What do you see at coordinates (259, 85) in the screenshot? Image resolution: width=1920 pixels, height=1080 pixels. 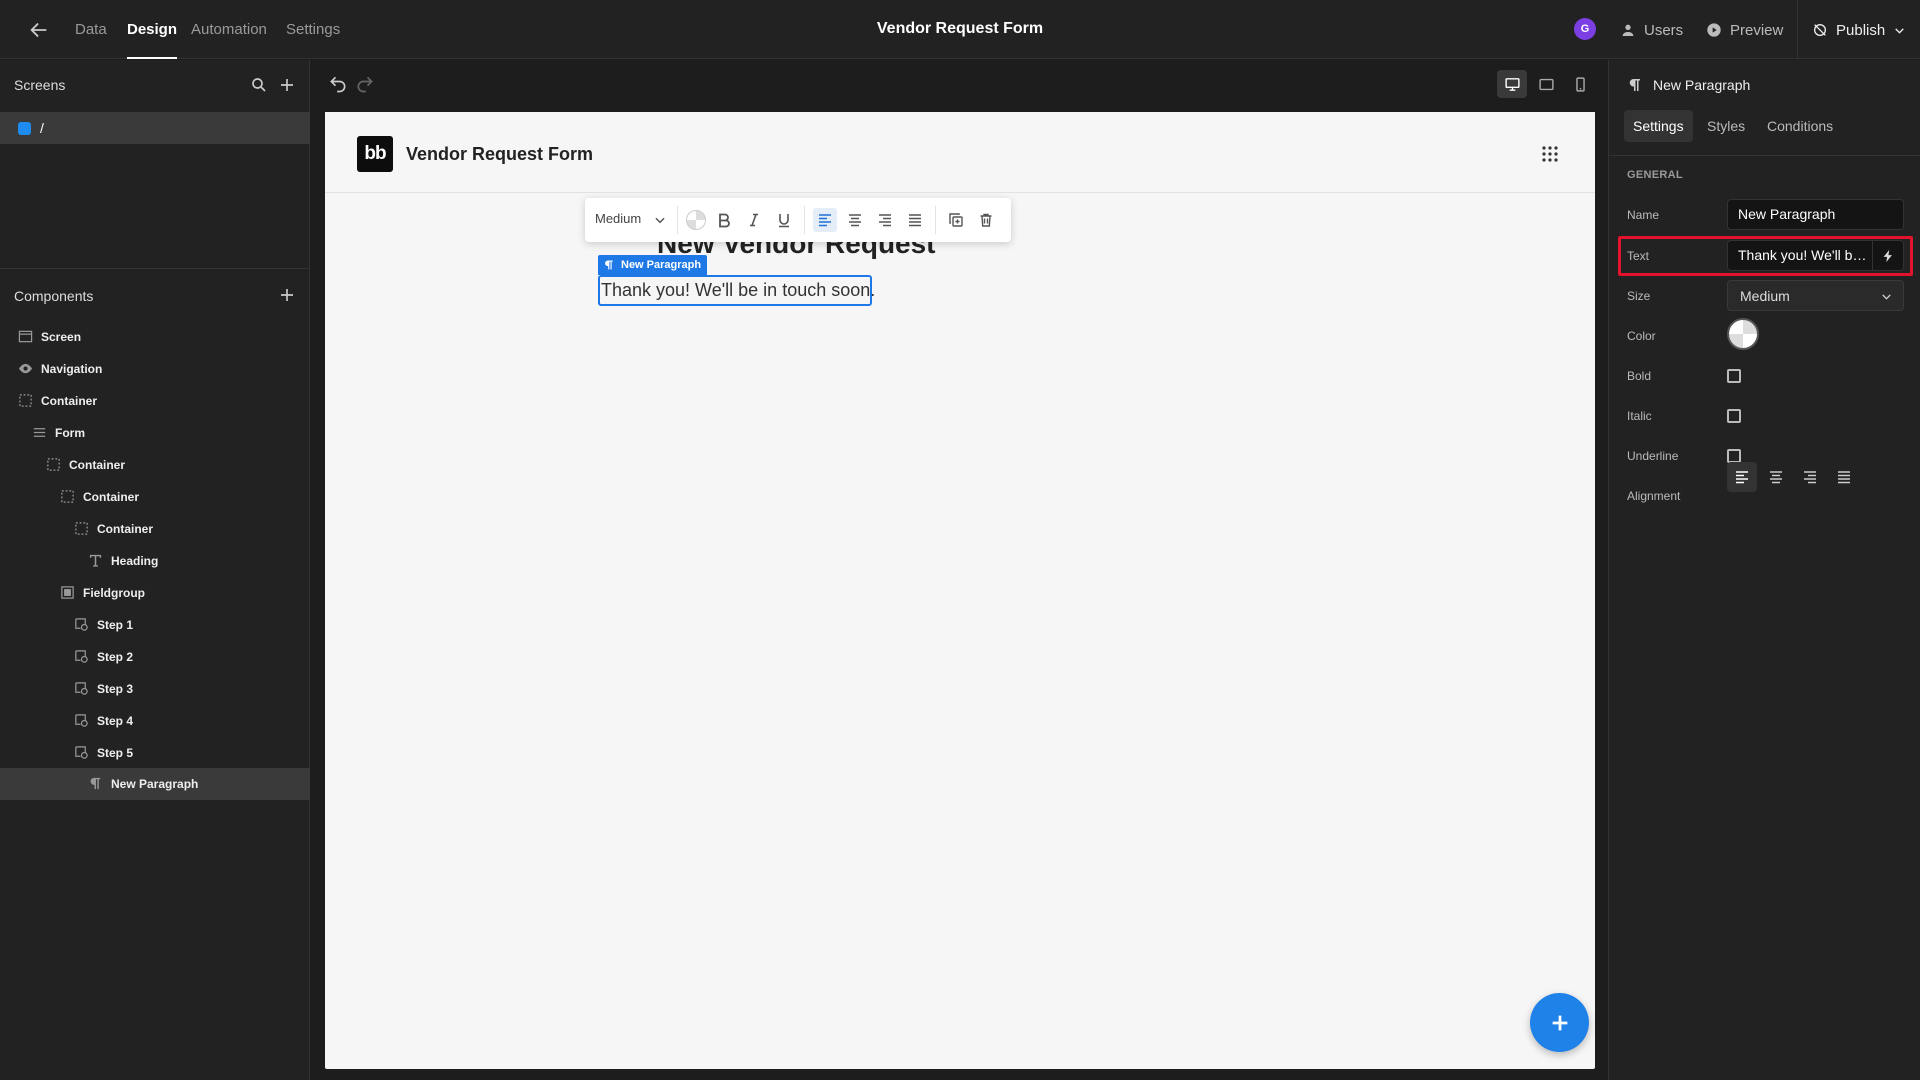 I see `search-icon` at bounding box center [259, 85].